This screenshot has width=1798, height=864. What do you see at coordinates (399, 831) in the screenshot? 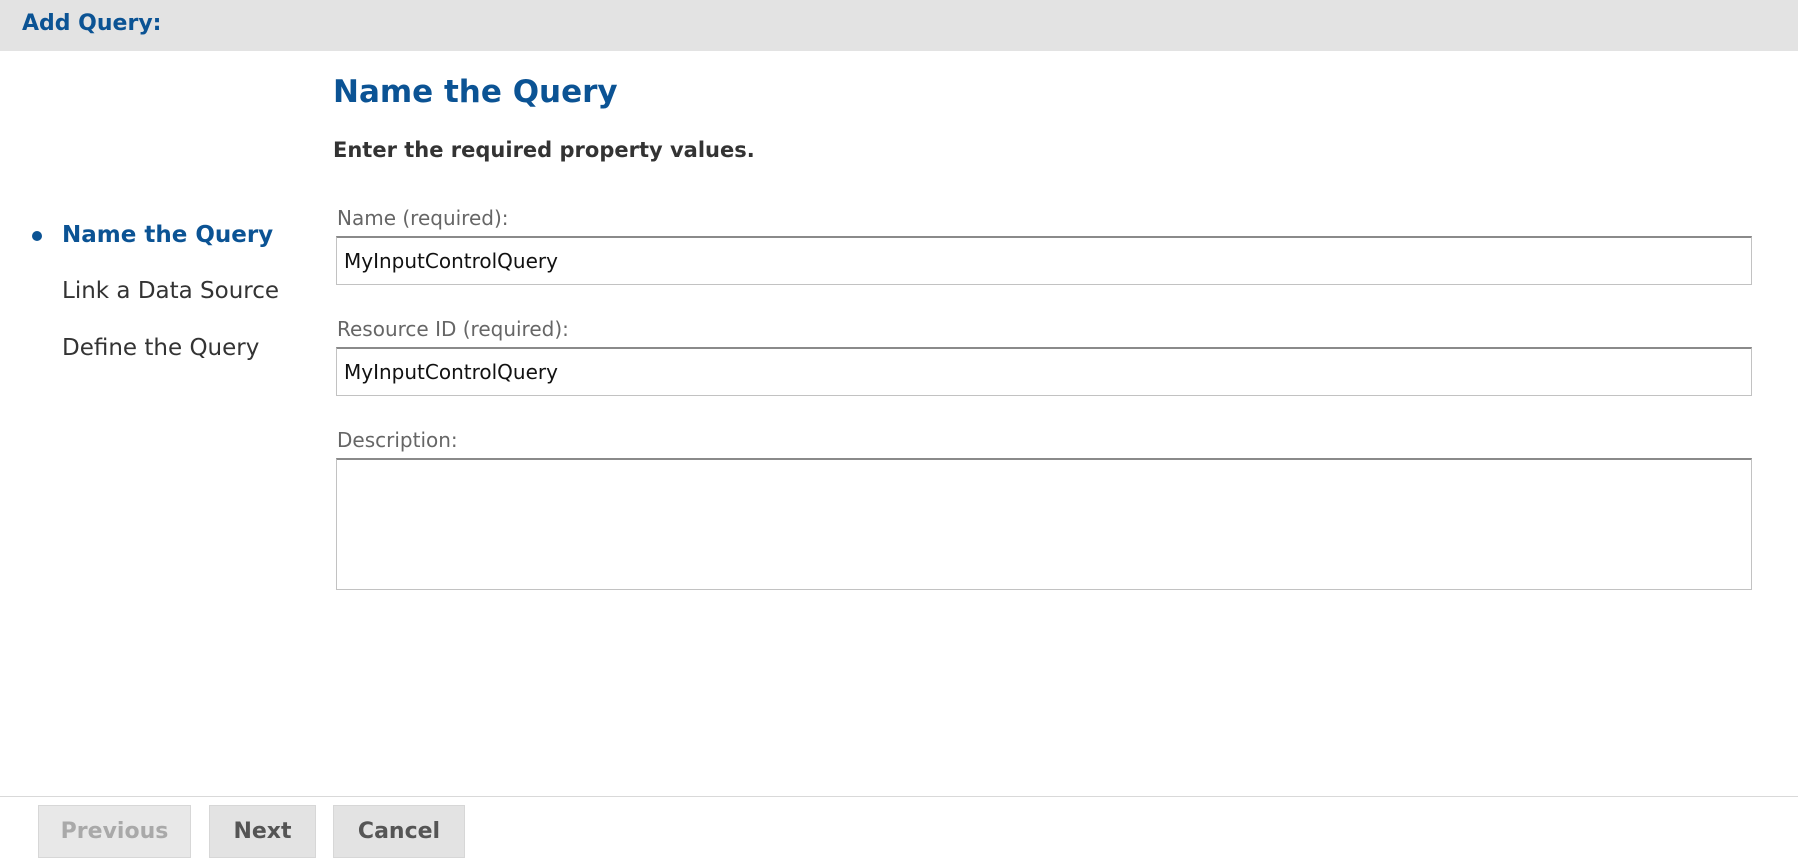
I see `cancel-button: Cancel` at bounding box center [399, 831].